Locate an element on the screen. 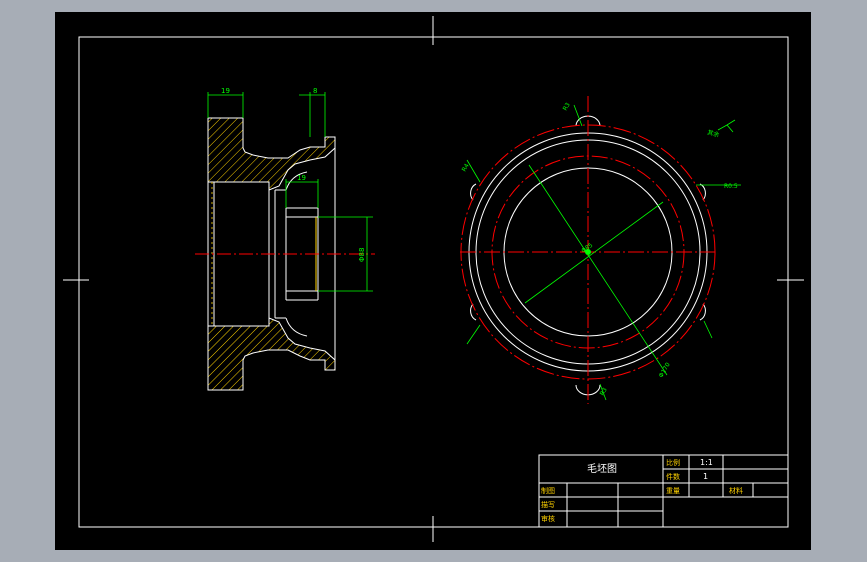  title-block is located at coordinates (663, 491).